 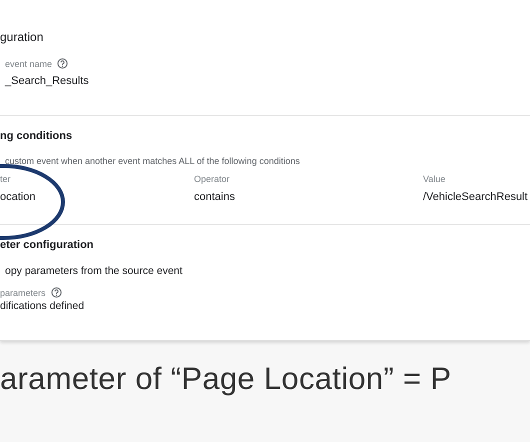 What do you see at coordinates (37, 136) in the screenshot?
I see `section-title: ng conditions` at bounding box center [37, 136].